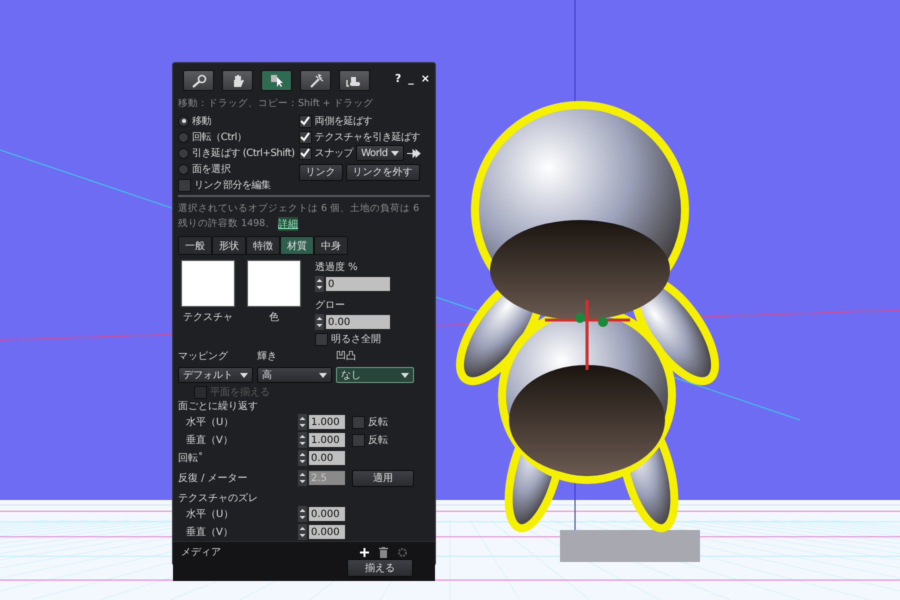  I want to click on checkbox-label: スナップ, so click(334, 153).